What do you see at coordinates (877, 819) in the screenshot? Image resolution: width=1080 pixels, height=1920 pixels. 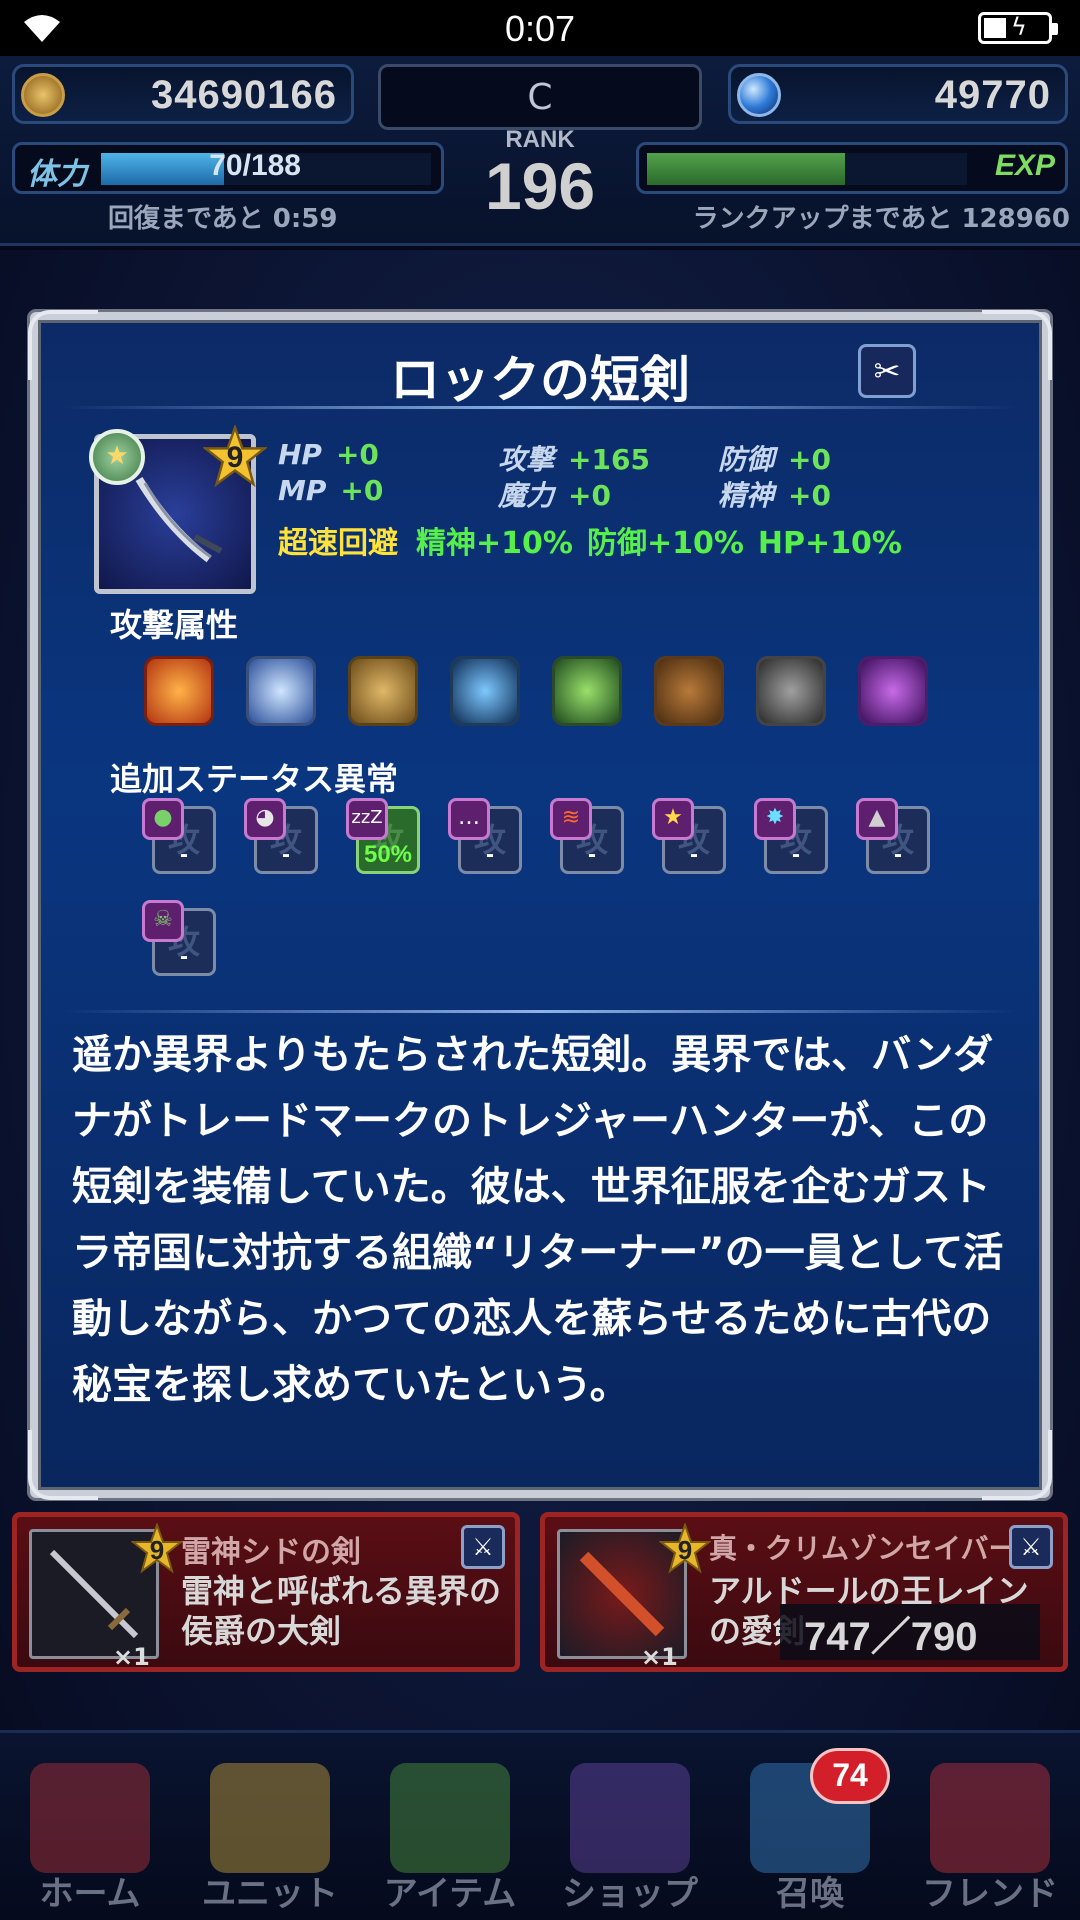 I see `petrify-icon: ▲` at bounding box center [877, 819].